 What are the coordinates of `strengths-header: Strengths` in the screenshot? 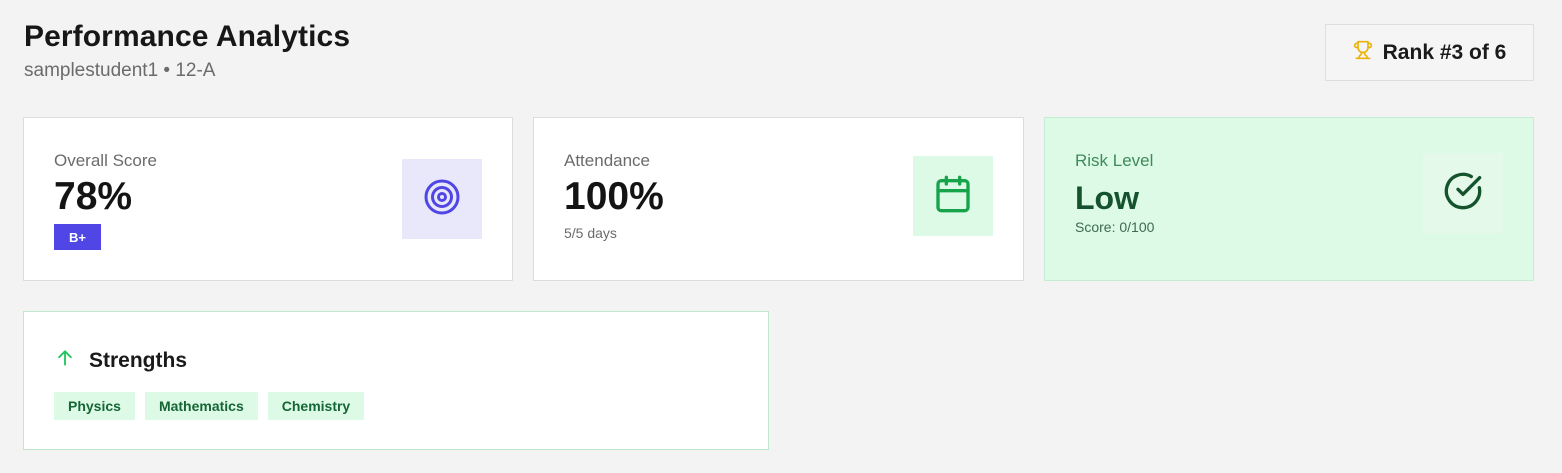 It's located at (121, 360).